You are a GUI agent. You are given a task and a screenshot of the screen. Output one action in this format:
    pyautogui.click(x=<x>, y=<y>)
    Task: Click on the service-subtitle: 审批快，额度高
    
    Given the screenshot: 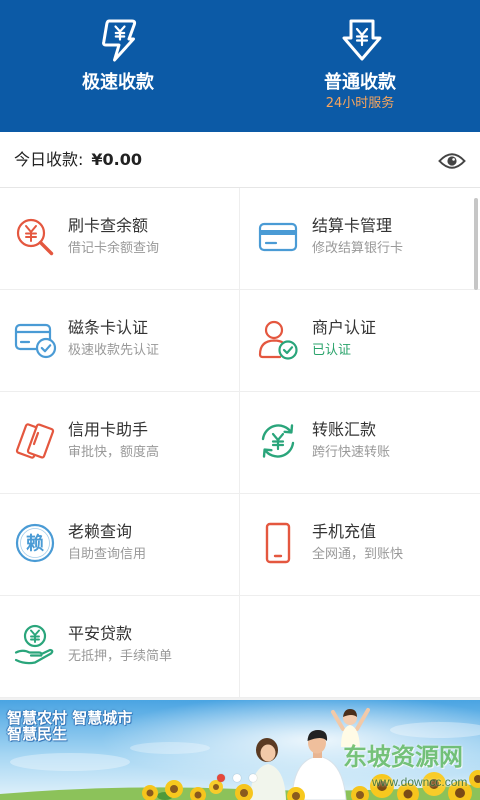 What is the action you would take?
    pyautogui.click(x=114, y=452)
    